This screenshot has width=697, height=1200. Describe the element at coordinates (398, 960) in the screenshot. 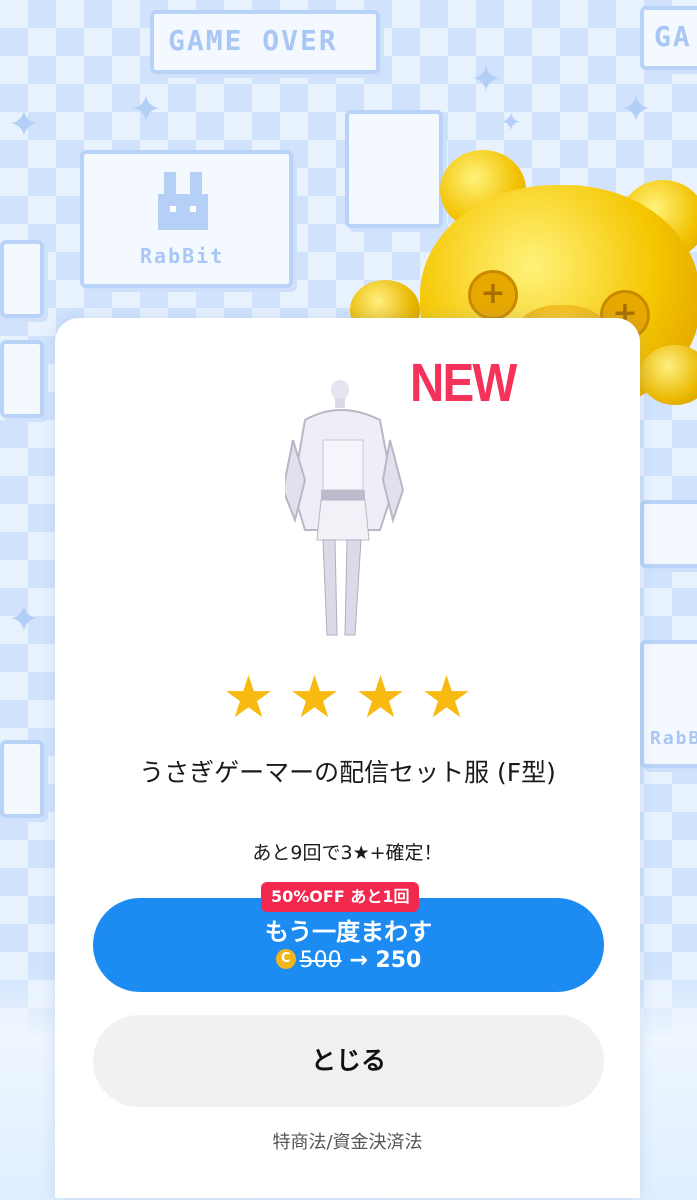

I see `new-price: 250` at that location.